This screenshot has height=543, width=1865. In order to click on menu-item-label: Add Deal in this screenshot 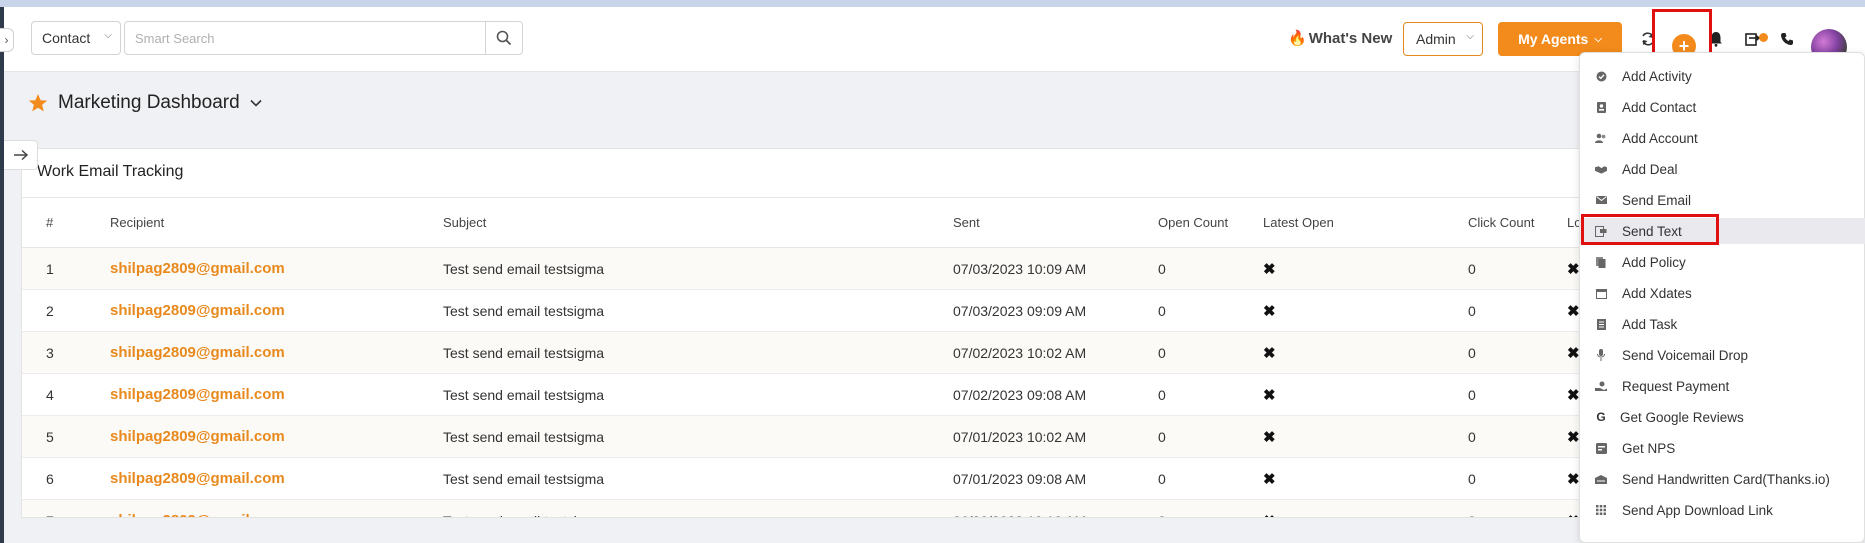, I will do `click(1650, 169)`.